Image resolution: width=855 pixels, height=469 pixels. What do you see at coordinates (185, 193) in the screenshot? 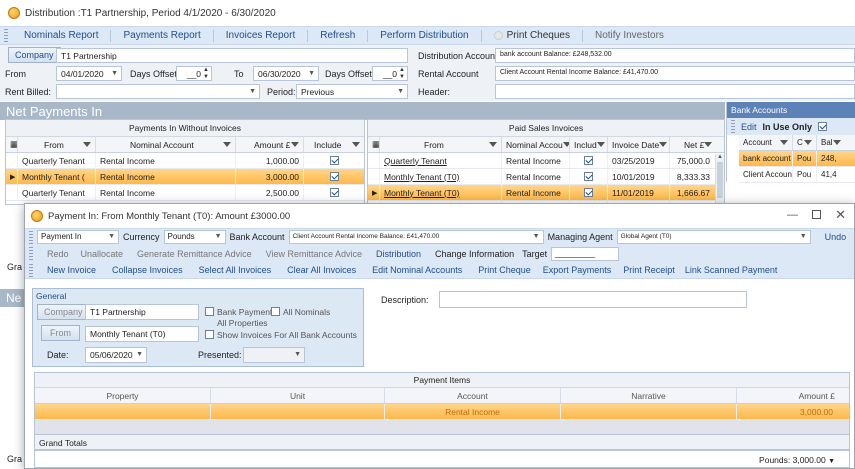
I see `payments-in-row: Quarterly Tenant Rental Income 2,500.00` at bounding box center [185, 193].